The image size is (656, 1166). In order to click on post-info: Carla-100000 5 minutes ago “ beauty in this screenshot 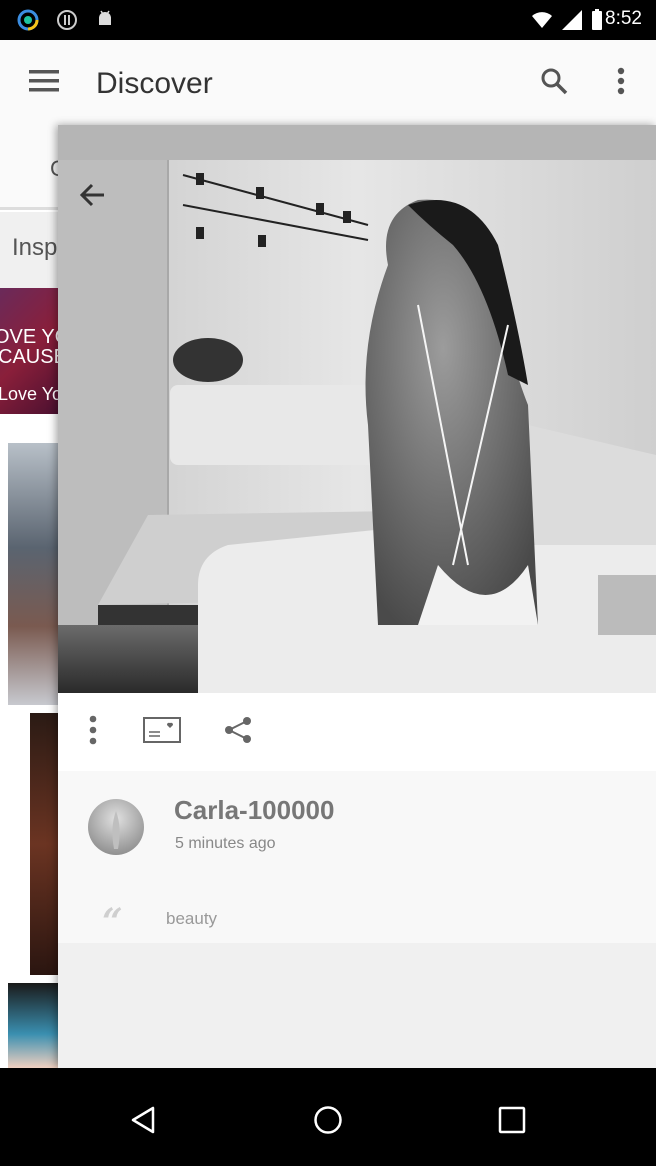, I will do `click(357, 857)`.